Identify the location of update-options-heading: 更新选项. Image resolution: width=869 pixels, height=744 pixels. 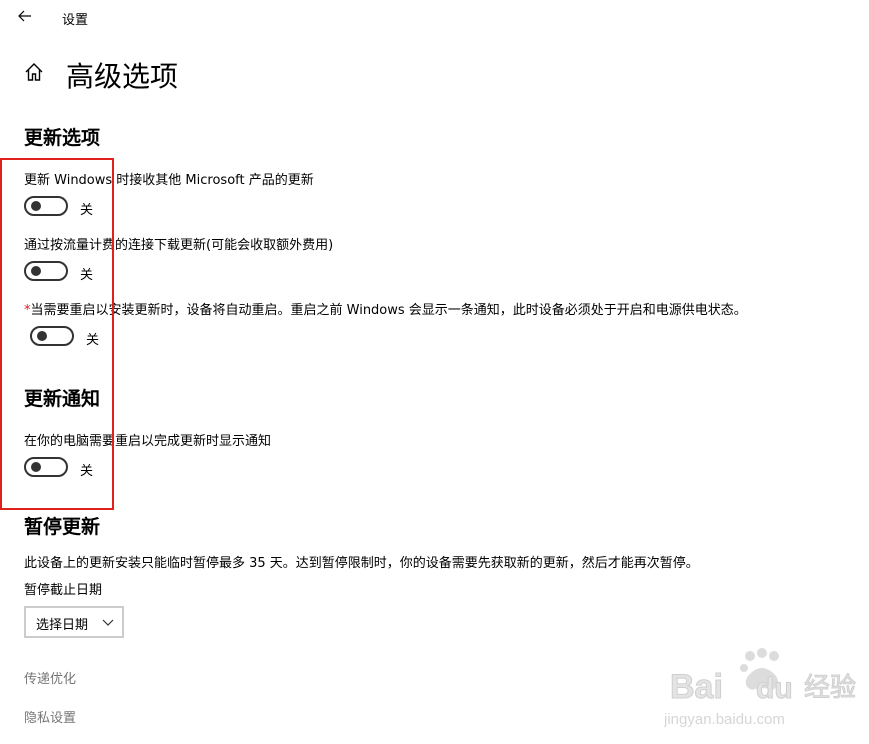
(62, 138).